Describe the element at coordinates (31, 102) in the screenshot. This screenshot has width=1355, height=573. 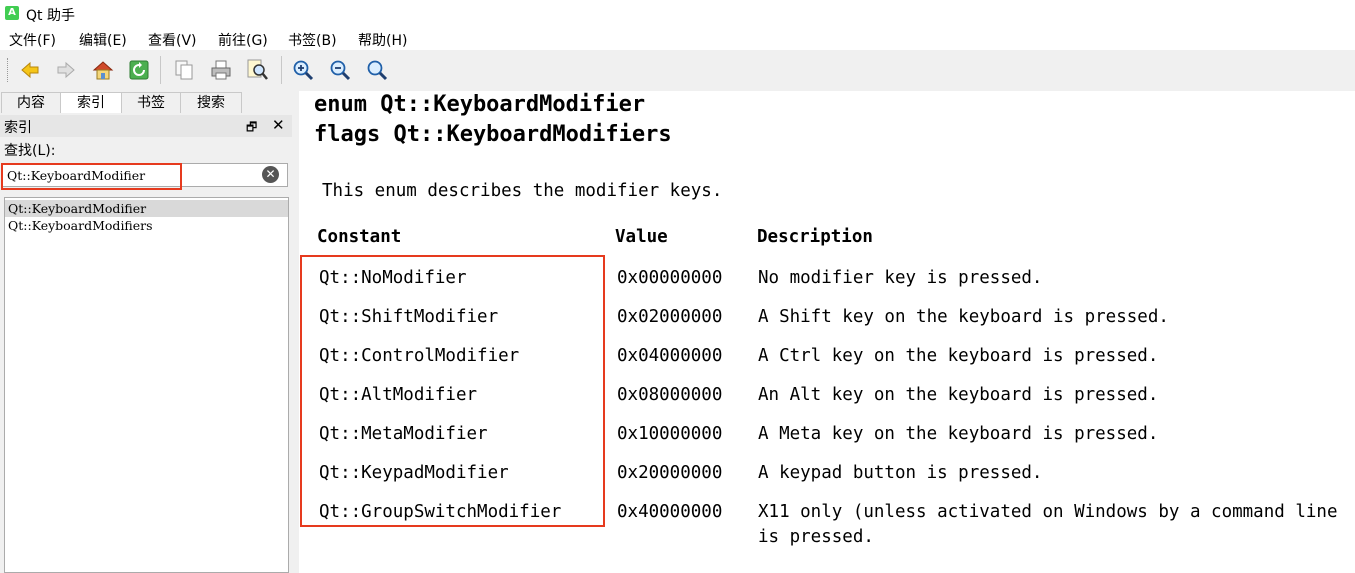
I see `tab-contents: 内容` at that location.